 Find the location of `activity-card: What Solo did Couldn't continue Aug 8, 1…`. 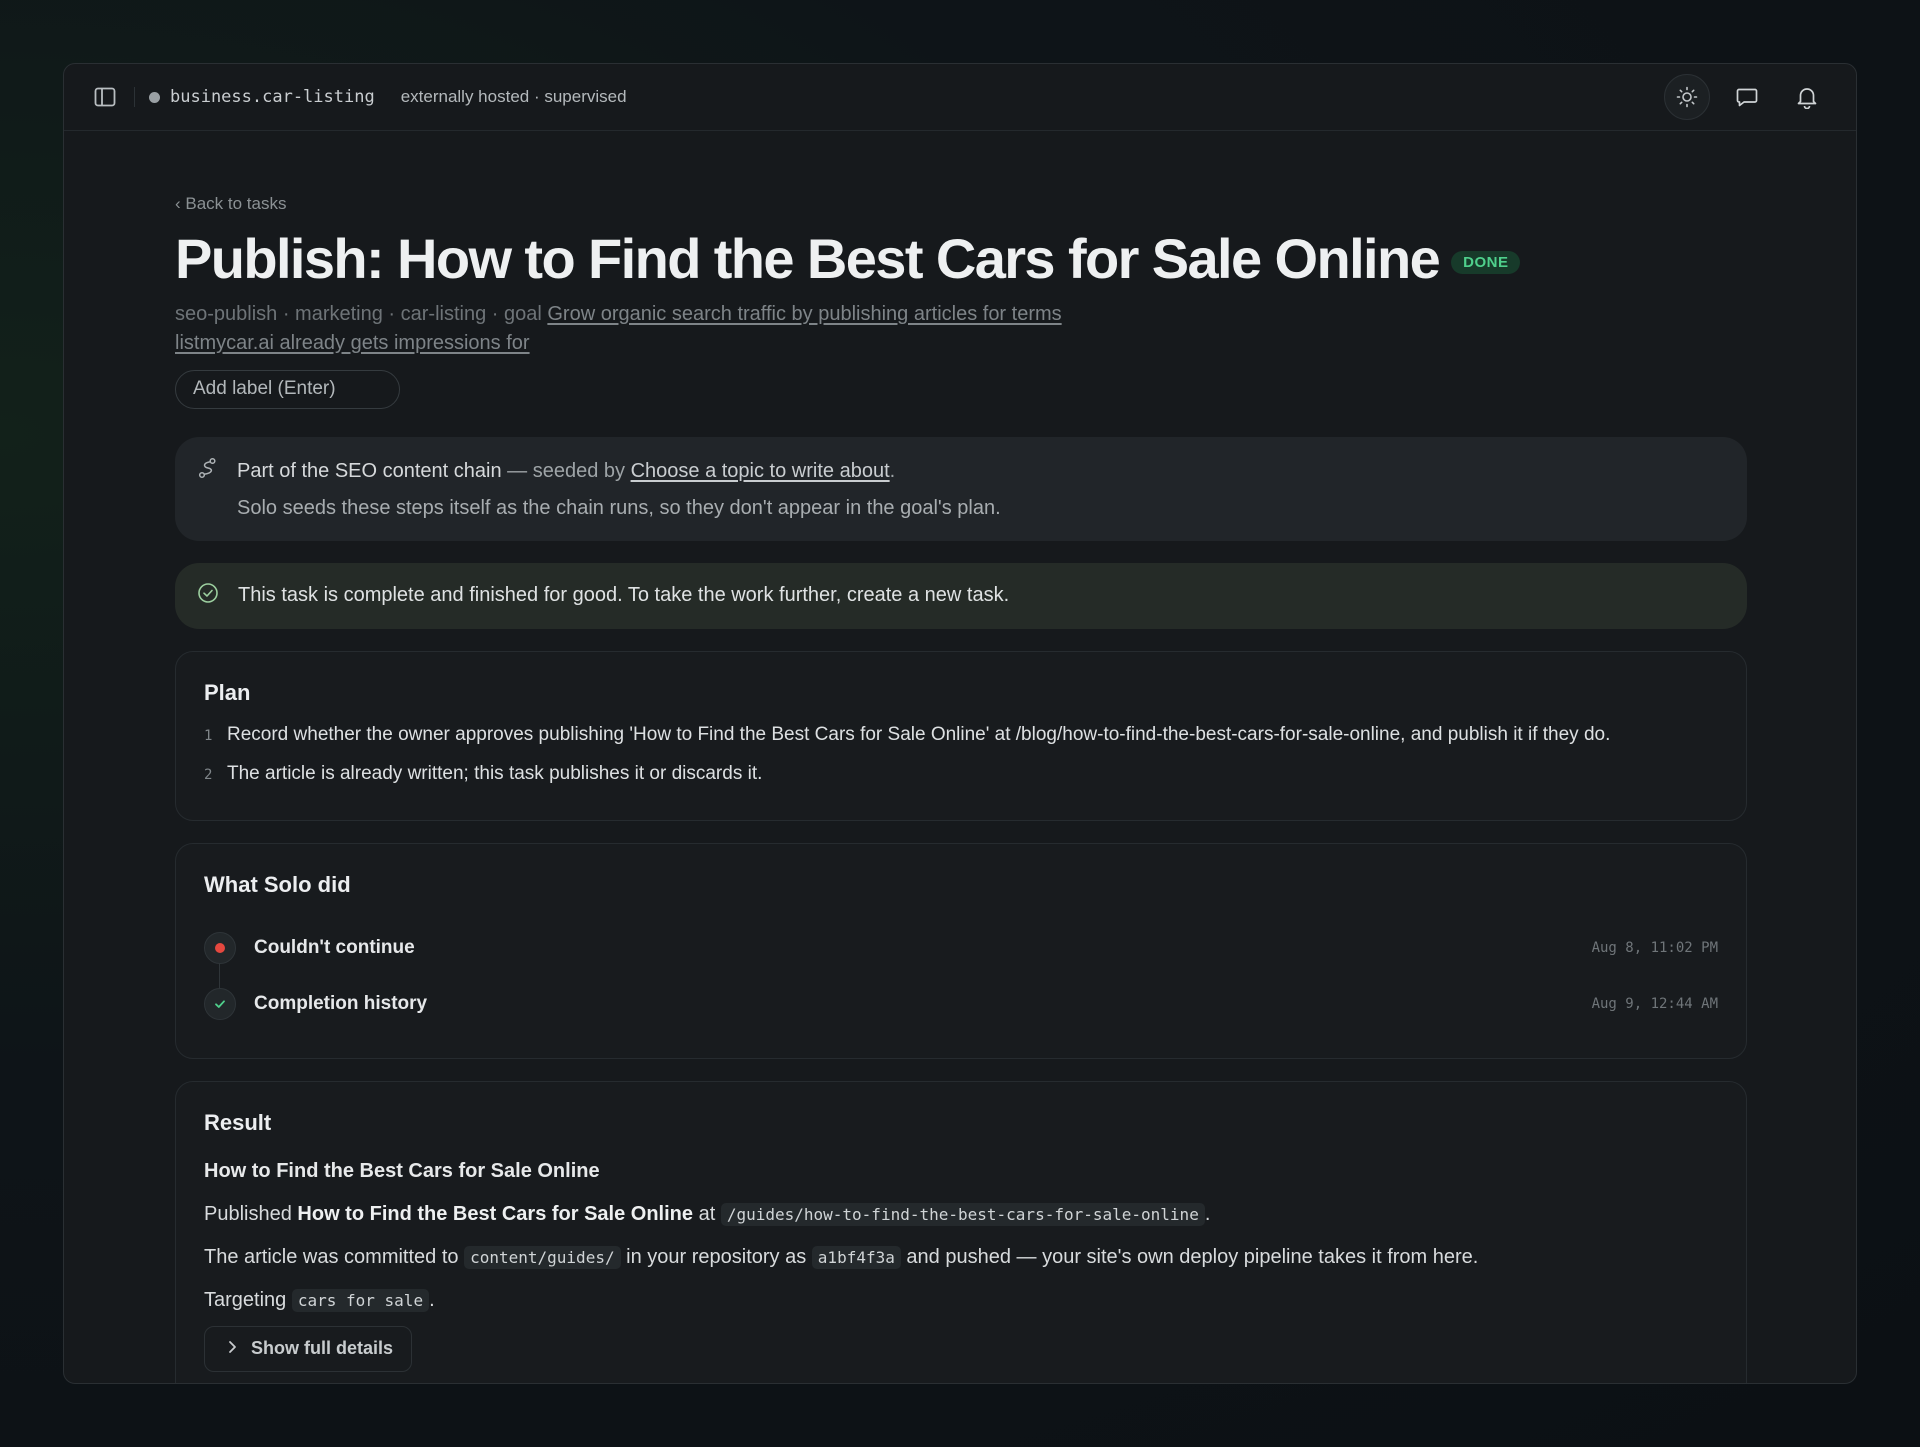

activity-card: What Solo did Couldn't continue Aug 8, 1… is located at coordinates (961, 950).